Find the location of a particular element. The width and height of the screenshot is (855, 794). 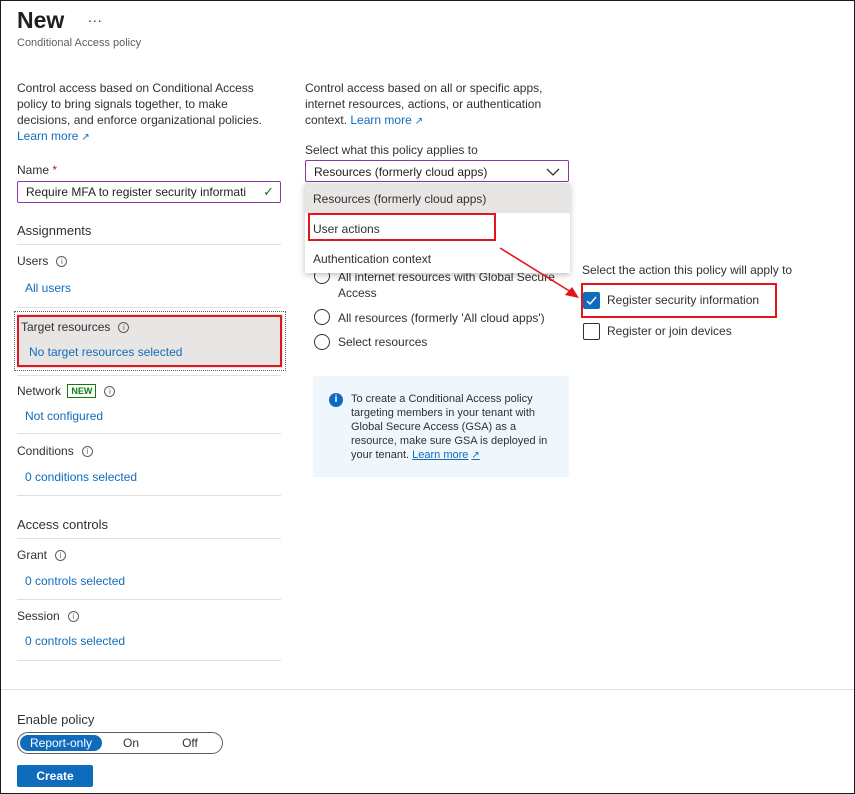

conditions-value-link: 0 conditions selected is located at coordinates (81, 477).